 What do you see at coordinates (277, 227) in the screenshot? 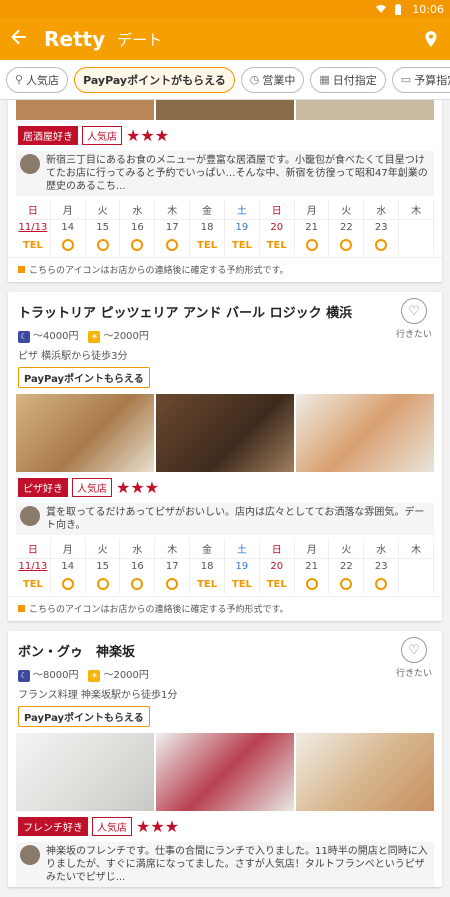
I see `date: 20` at bounding box center [277, 227].